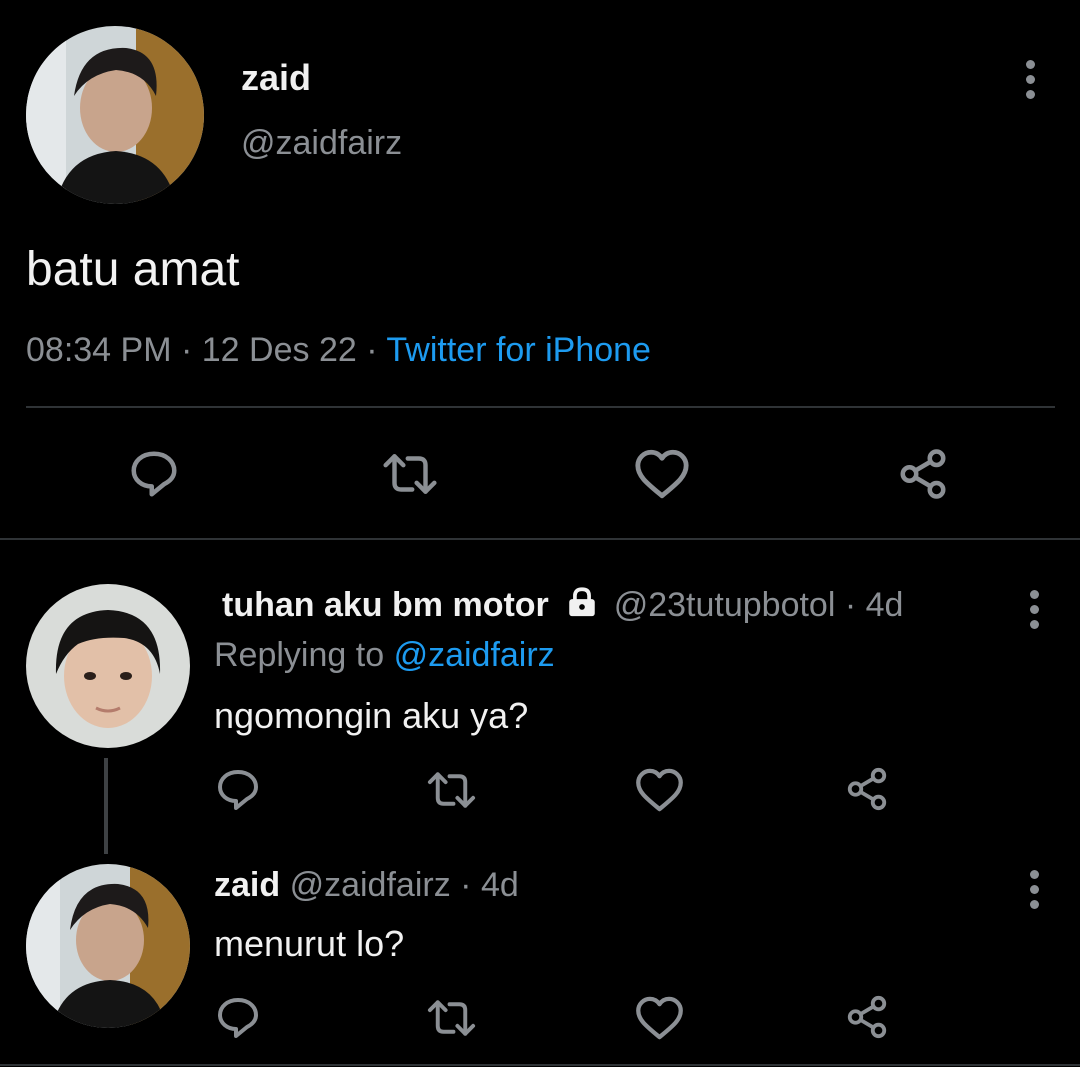 The image size is (1080, 1067). I want to click on main-tweet-display-name: zaid, so click(276, 78).